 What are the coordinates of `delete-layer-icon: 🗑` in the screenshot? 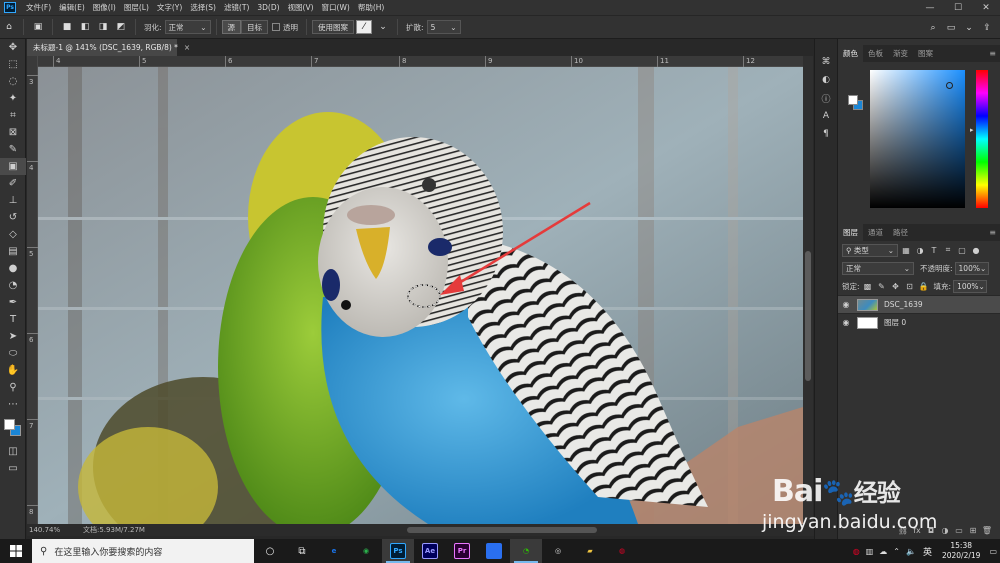 It's located at (987, 530).